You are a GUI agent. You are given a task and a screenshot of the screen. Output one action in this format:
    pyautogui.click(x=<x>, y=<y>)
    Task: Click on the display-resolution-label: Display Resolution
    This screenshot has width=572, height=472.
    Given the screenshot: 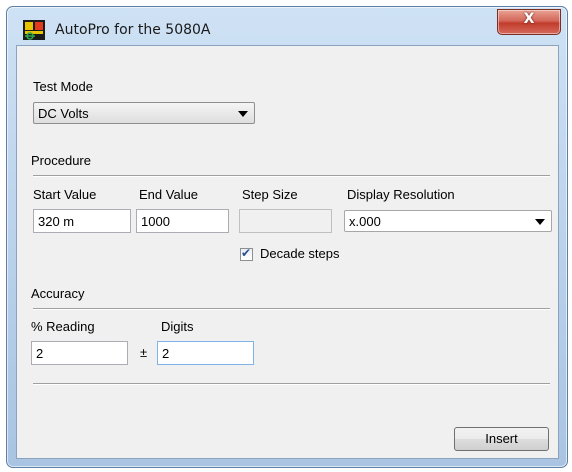 What is the action you would take?
    pyautogui.click(x=401, y=194)
    